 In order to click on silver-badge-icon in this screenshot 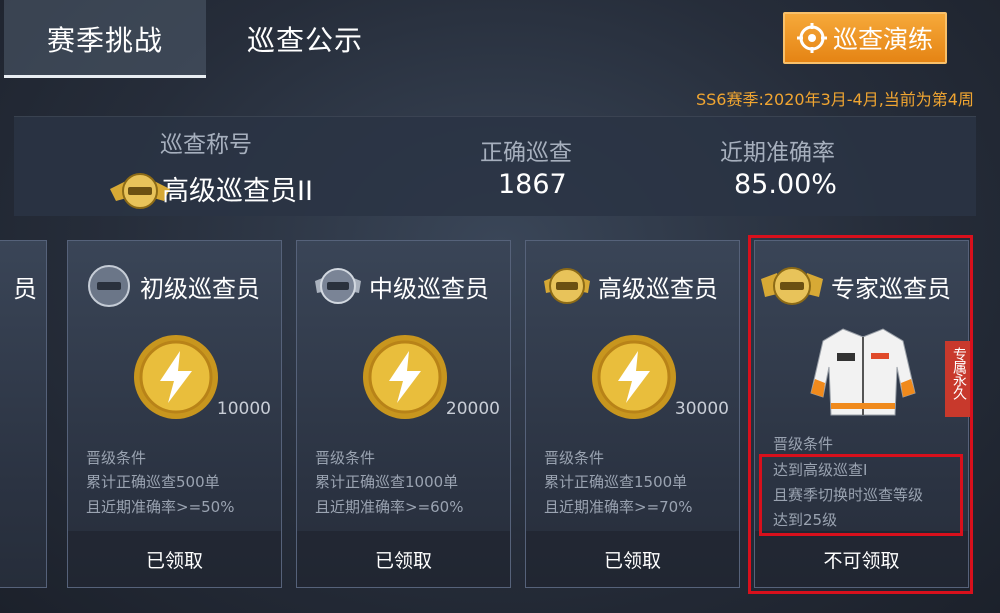, I will do `click(109, 286)`.